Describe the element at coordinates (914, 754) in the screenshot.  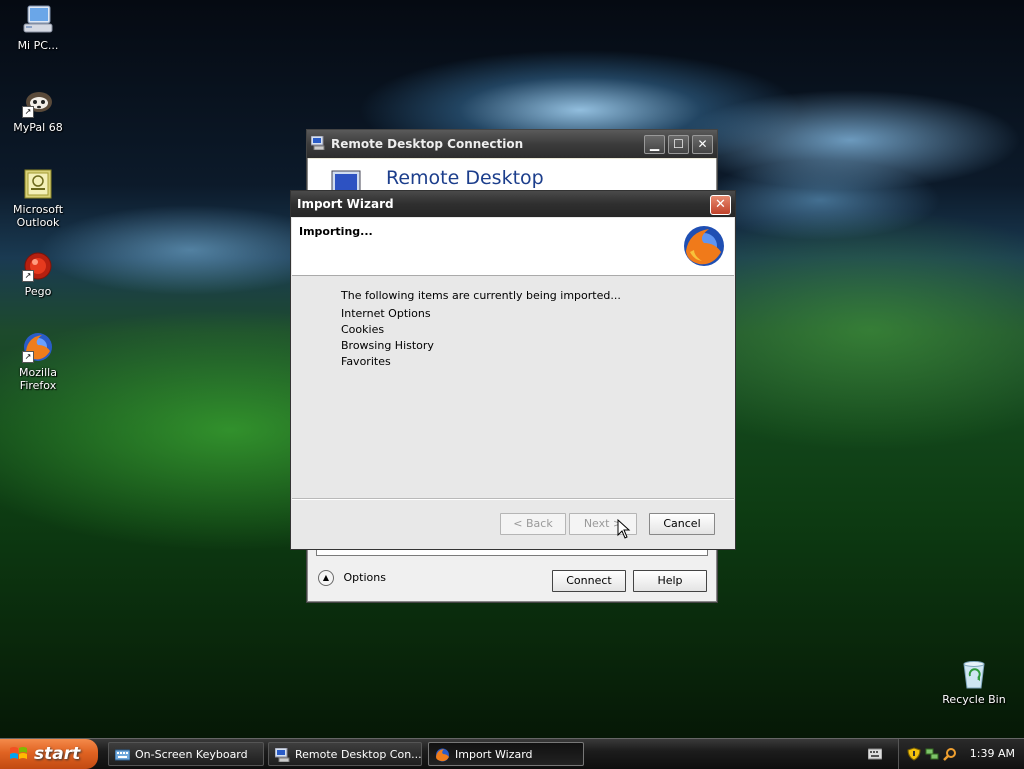
I see `security-shield-icon` at that location.